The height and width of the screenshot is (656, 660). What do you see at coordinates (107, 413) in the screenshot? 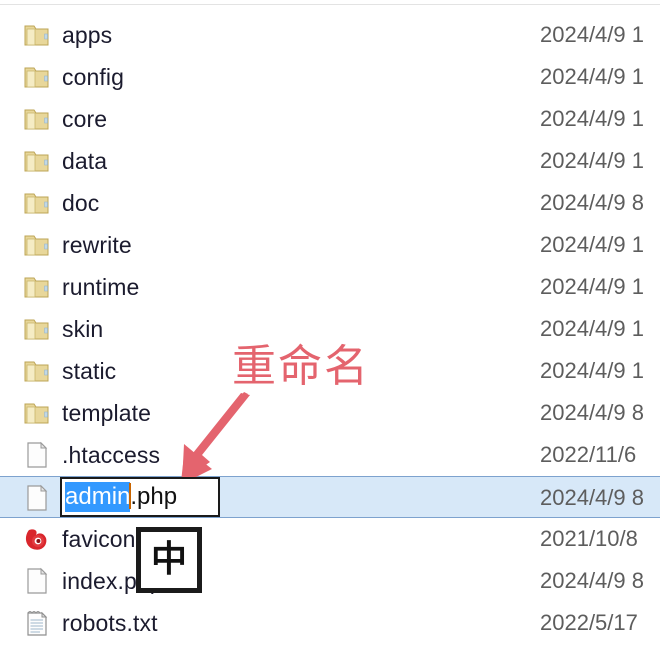
I see `file-name: template` at bounding box center [107, 413].